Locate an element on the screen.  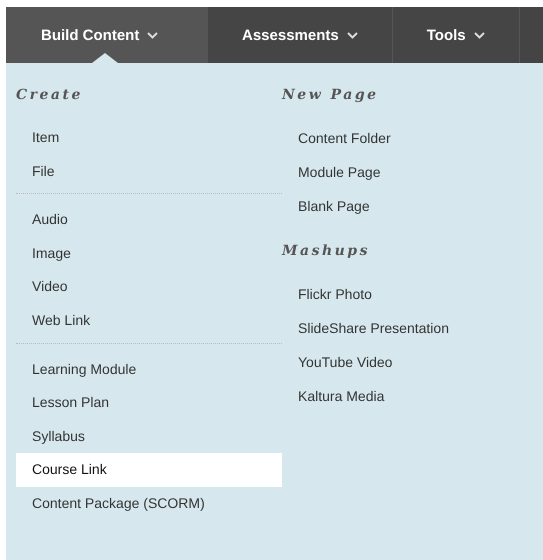
menu-item: Video is located at coordinates (149, 287).